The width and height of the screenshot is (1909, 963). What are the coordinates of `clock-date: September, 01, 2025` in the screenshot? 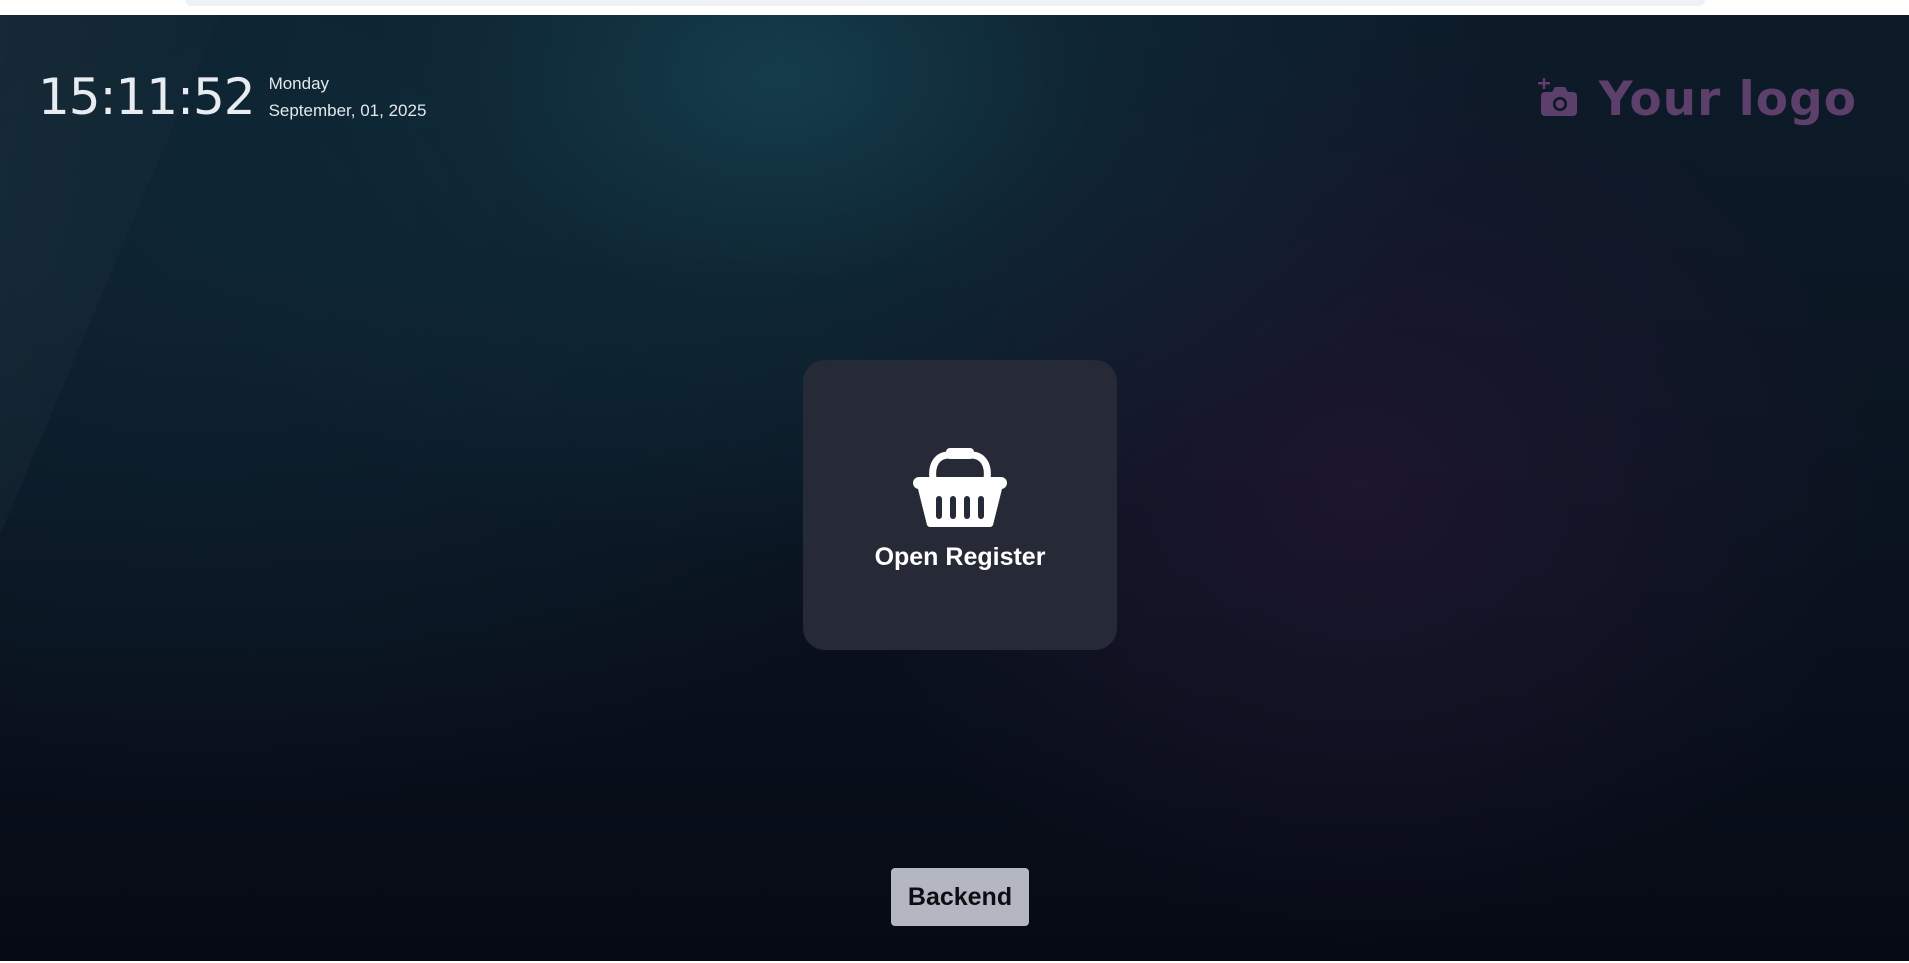 It's located at (347, 110).